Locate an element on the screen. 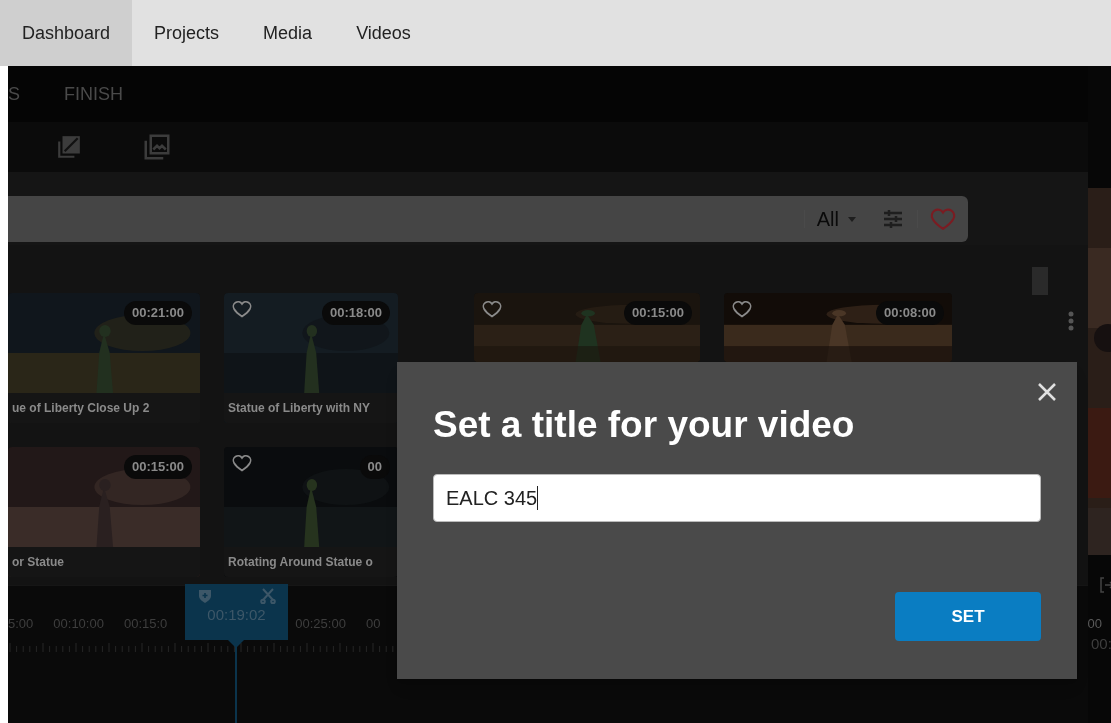  scissors-icon is located at coordinates (268, 596).